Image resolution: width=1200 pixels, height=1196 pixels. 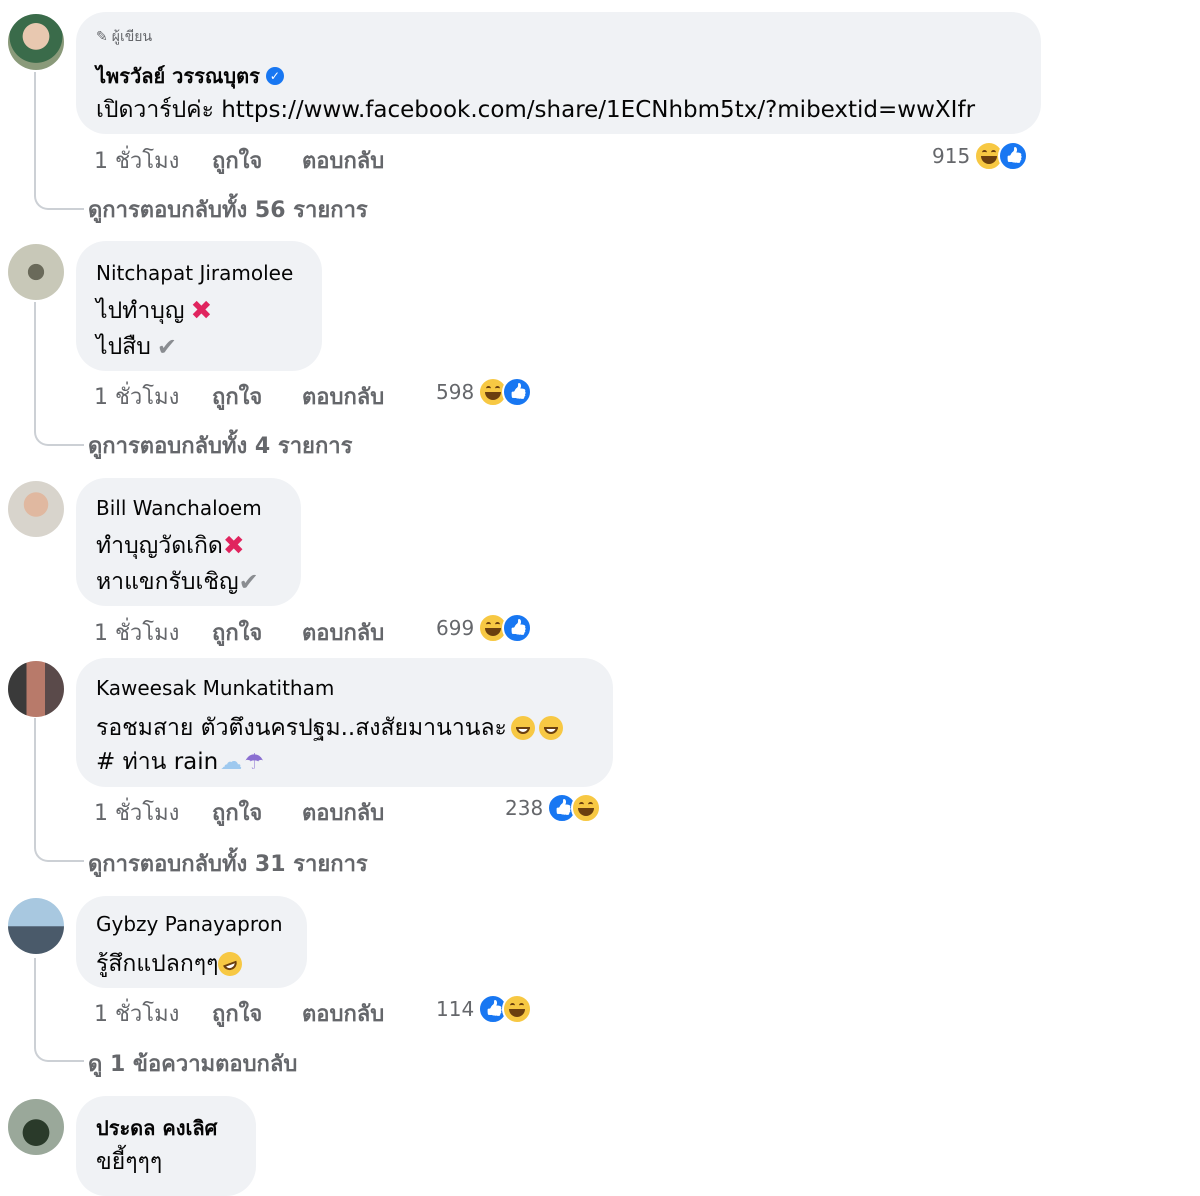 I want to click on reaction-summary: 598, so click(x=484, y=392).